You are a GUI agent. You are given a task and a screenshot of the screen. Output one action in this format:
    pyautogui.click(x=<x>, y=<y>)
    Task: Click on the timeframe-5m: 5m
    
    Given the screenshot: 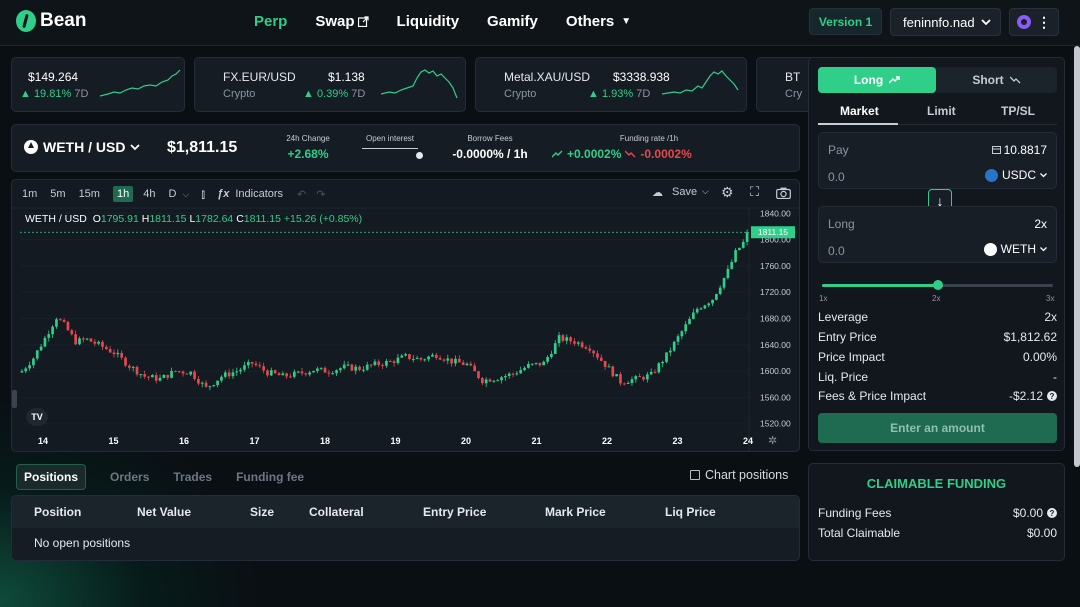 What is the action you would take?
    pyautogui.click(x=57, y=194)
    